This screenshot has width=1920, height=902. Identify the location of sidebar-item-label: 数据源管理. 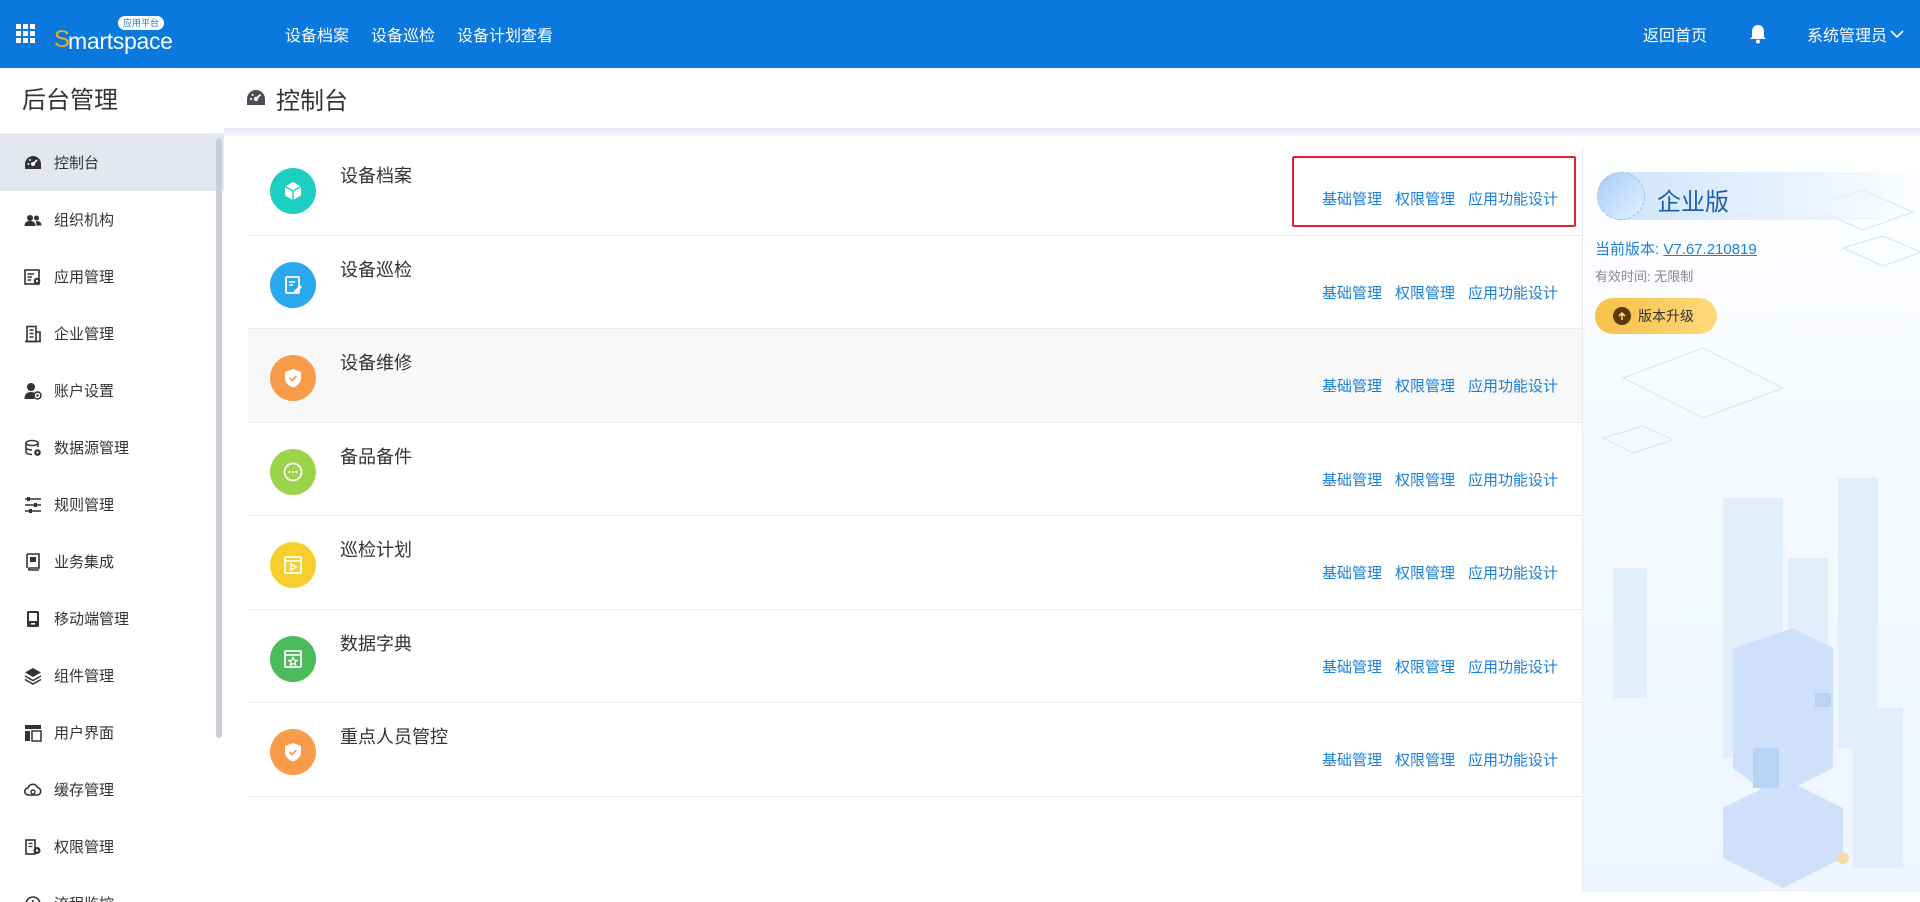
(92, 448).